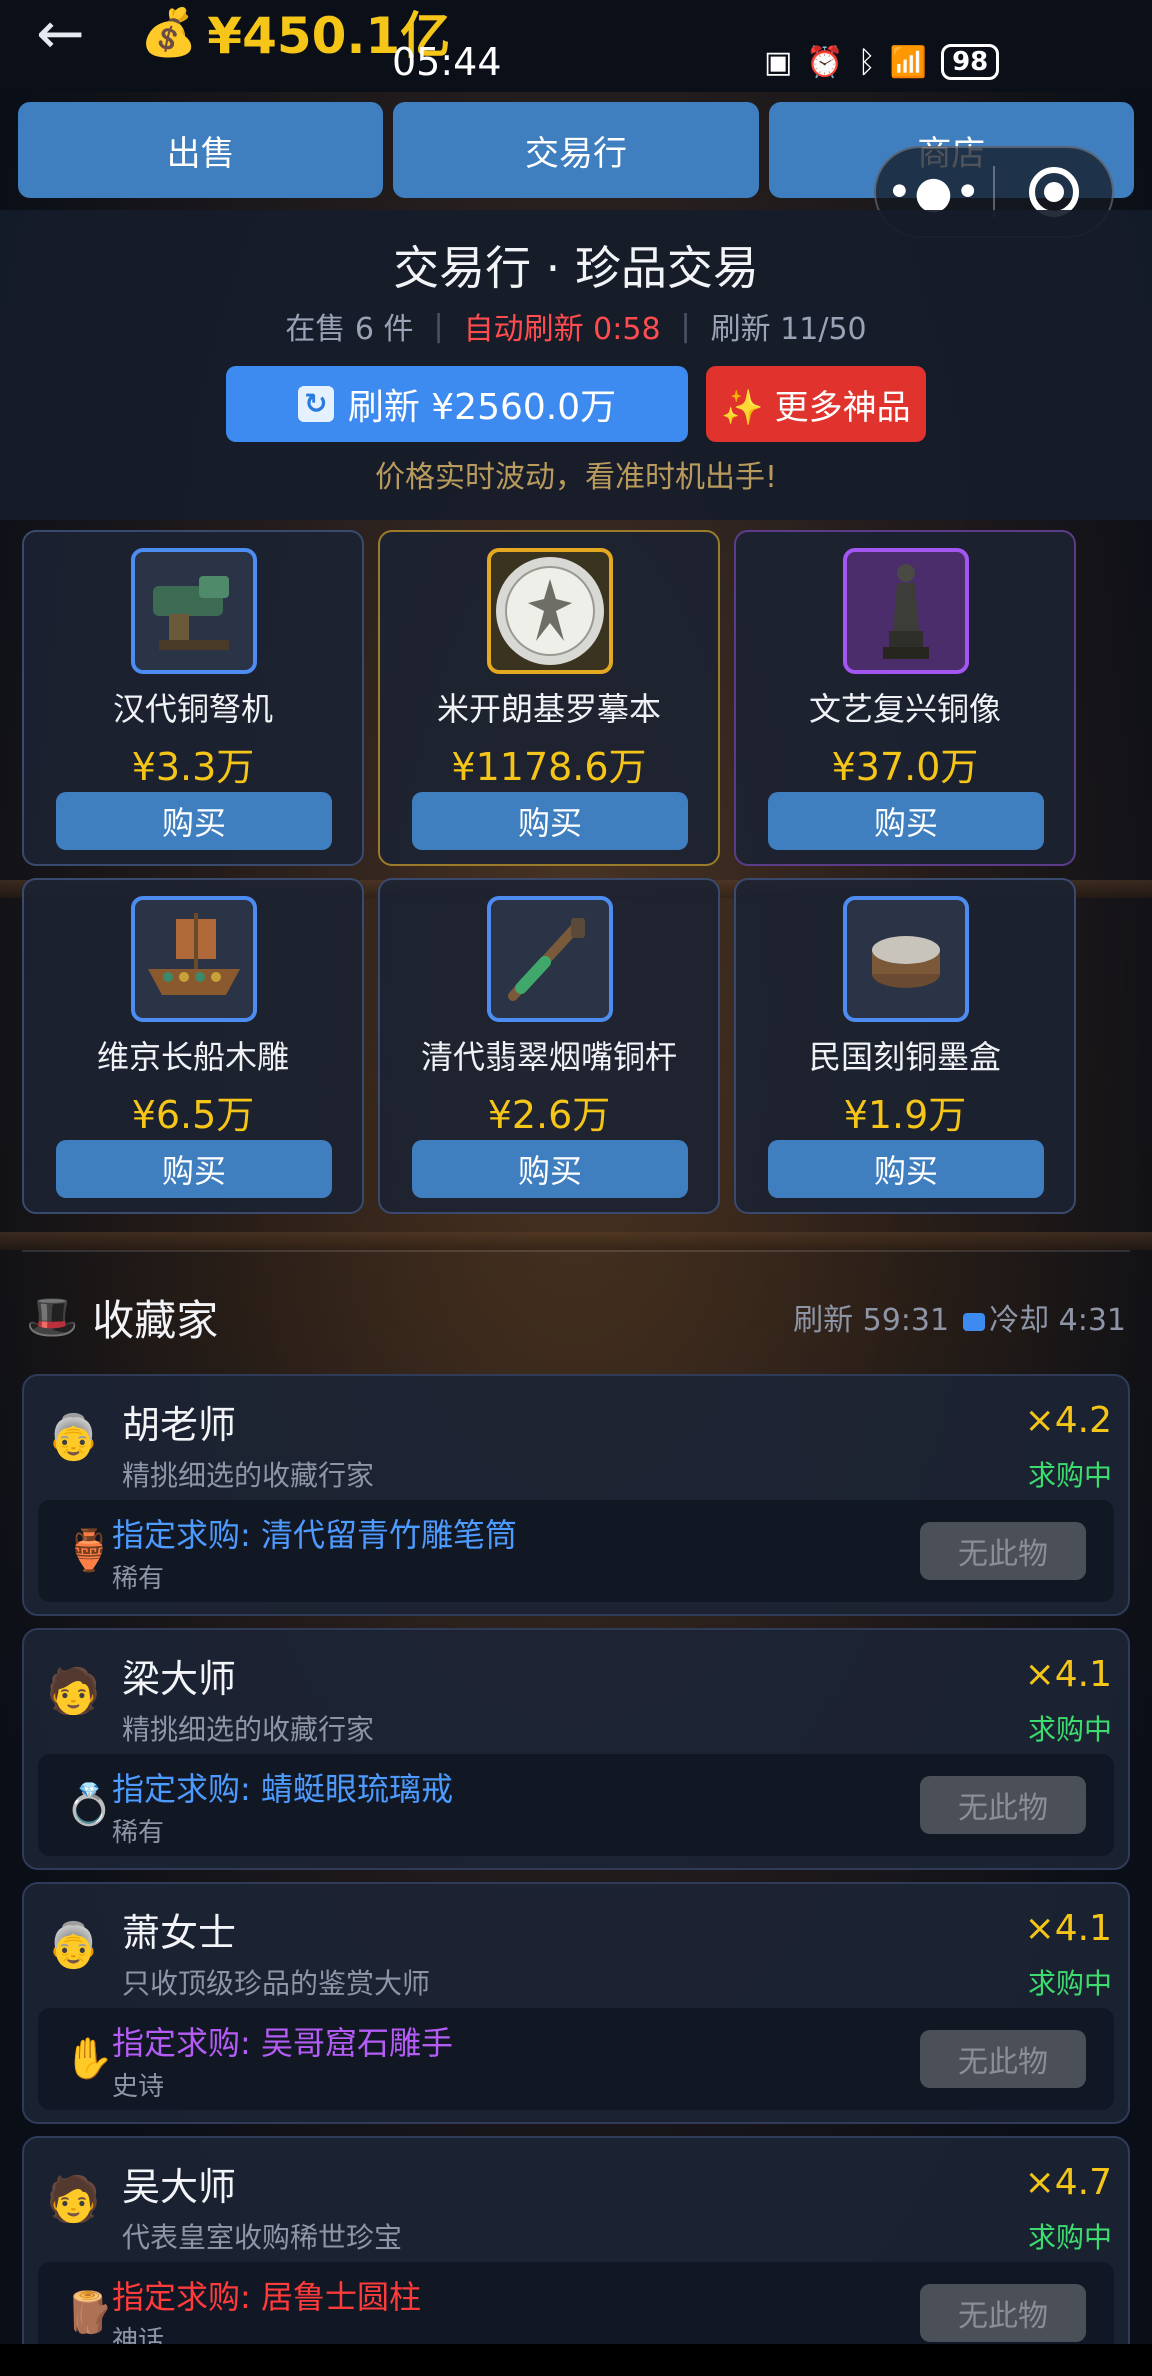 Image resolution: width=1152 pixels, height=2376 pixels. Describe the element at coordinates (905, 1115) in the screenshot. I see `item-price: ¥1.9万` at that location.